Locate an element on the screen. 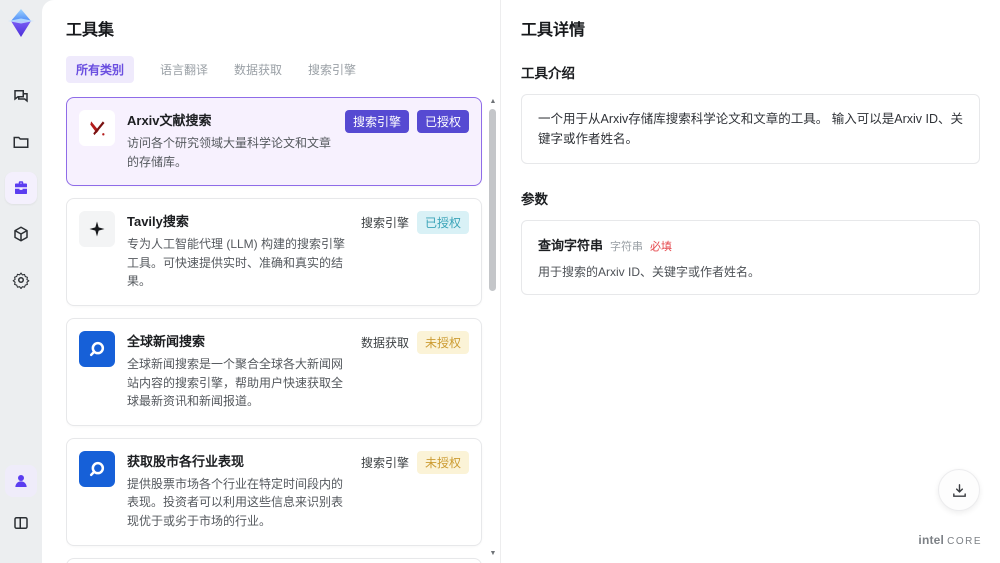  category-tab-语言翻译: 语言翻译 is located at coordinates (184, 69).